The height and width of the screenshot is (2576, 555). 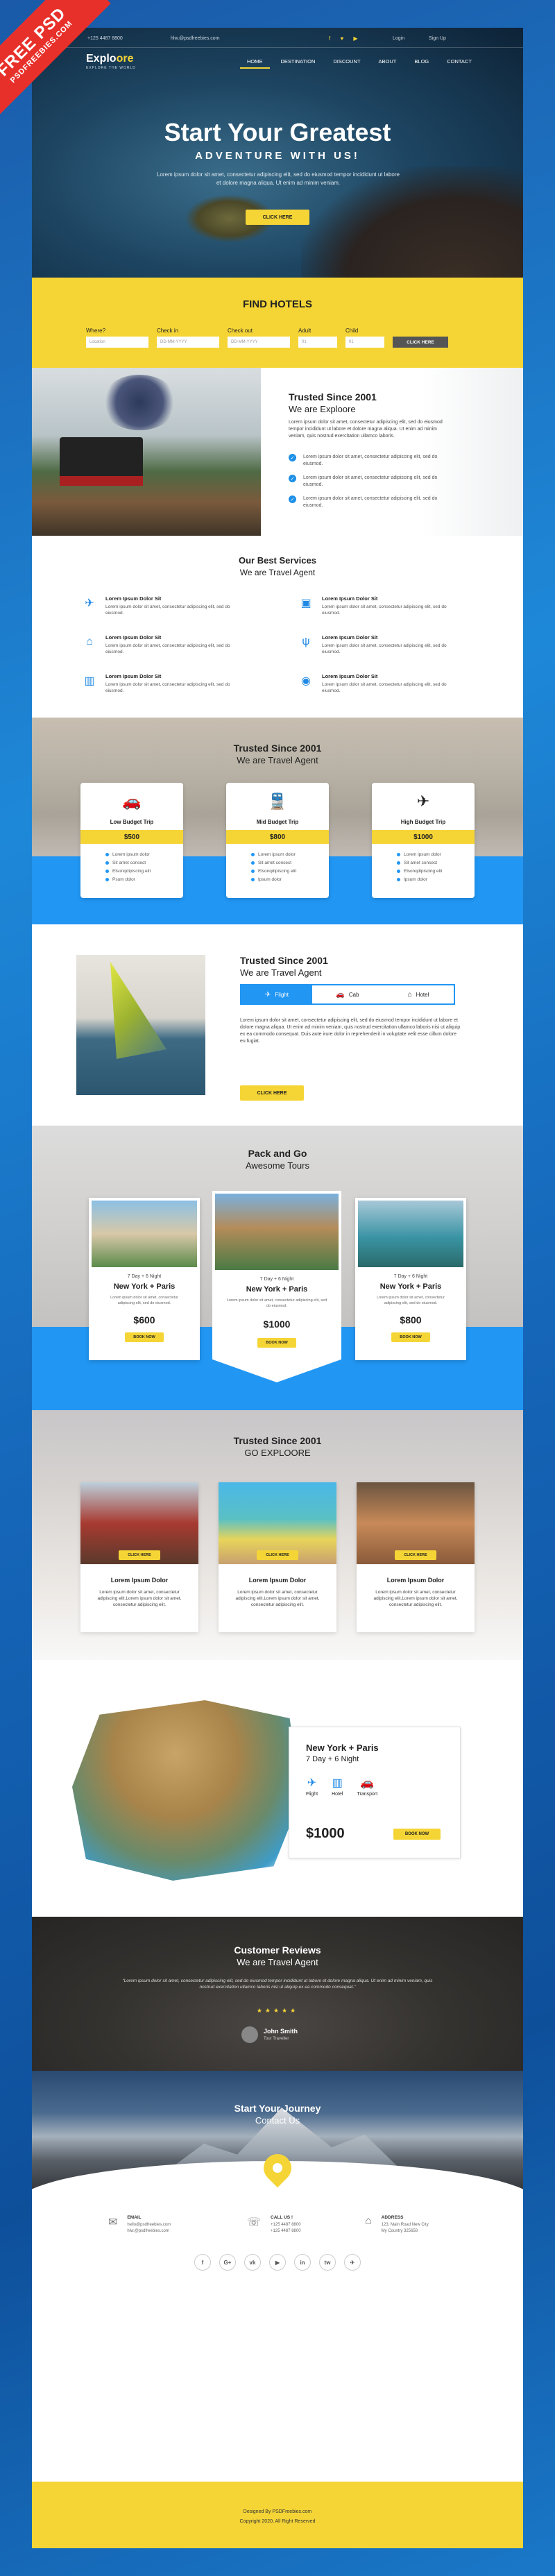 I want to click on telegram-icon: ✈, so click(x=352, y=2262).